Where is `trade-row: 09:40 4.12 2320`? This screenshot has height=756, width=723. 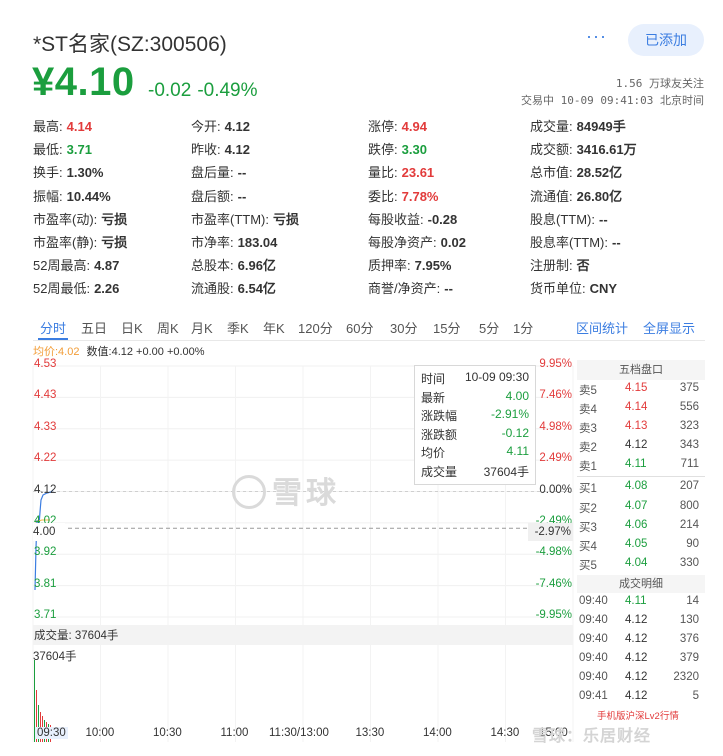 trade-row: 09:40 4.12 2320 is located at coordinates (641, 678).